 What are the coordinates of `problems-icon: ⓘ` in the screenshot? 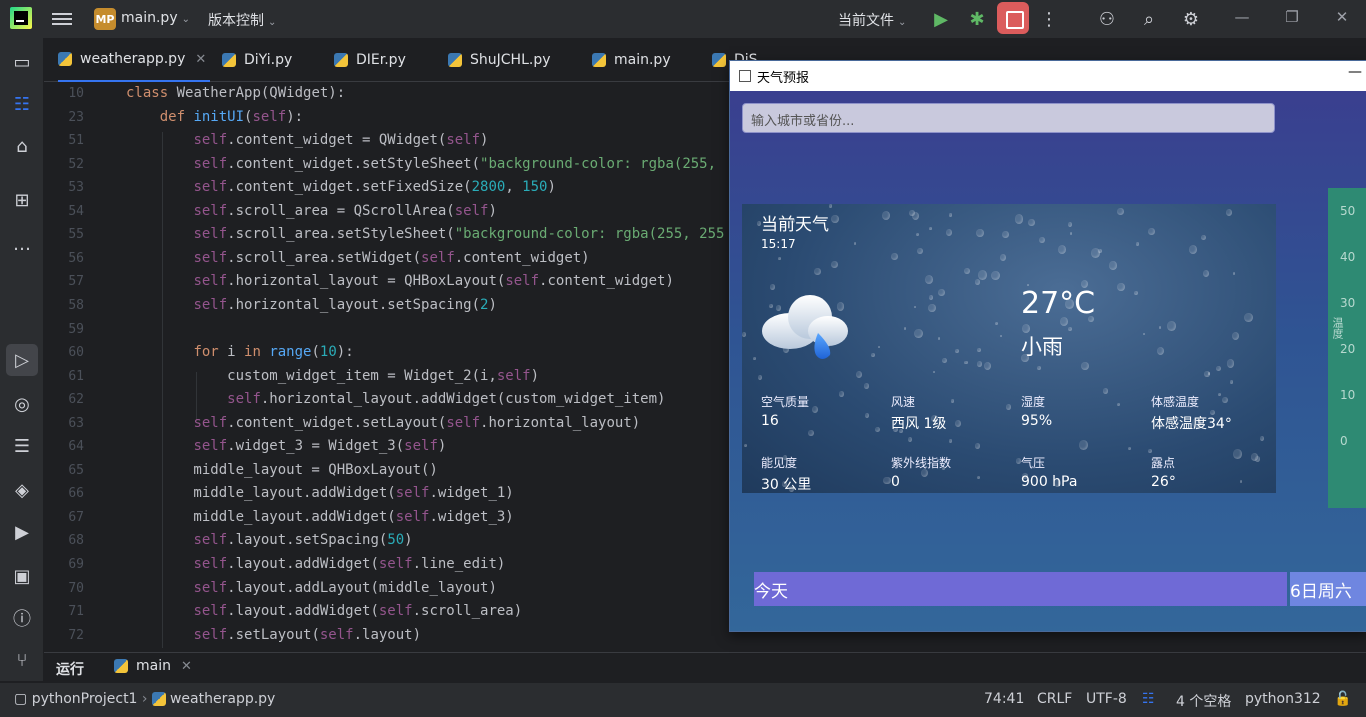 It's located at (22, 618).